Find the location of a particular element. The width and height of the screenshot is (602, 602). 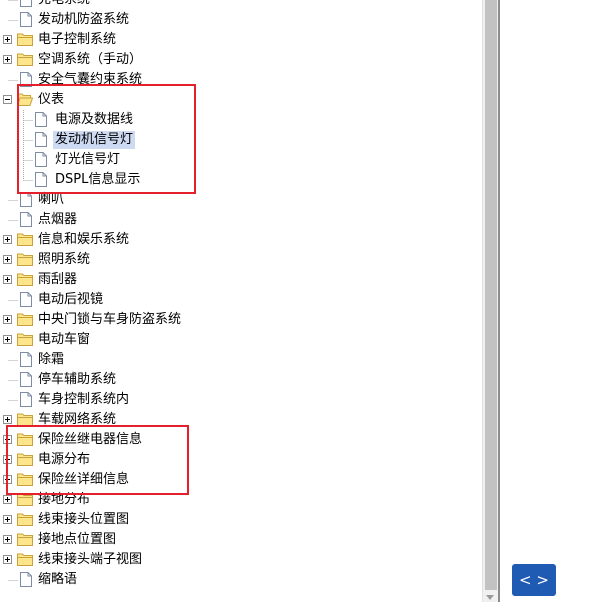

prev-next-button: < > is located at coordinates (534, 580).